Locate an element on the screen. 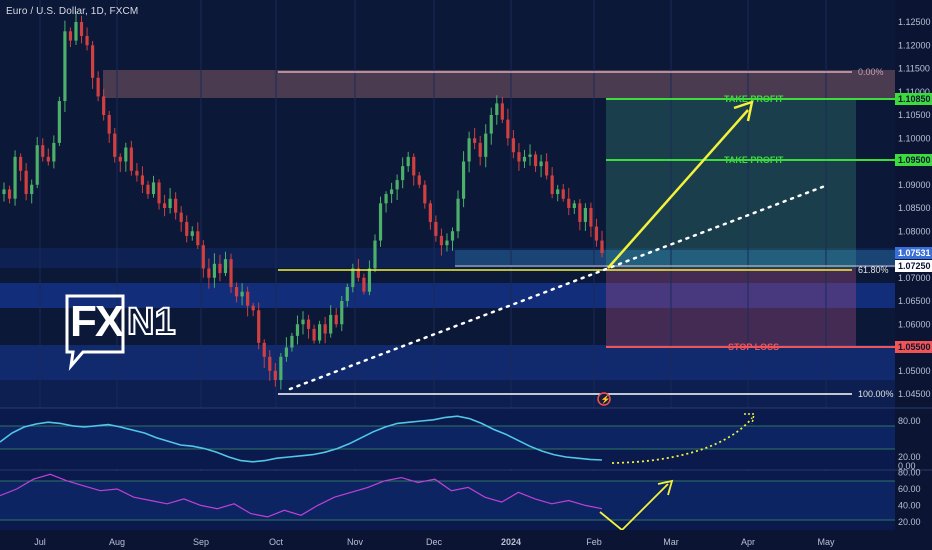 The image size is (932, 550). time-tick-label: Feb is located at coordinates (594, 542).